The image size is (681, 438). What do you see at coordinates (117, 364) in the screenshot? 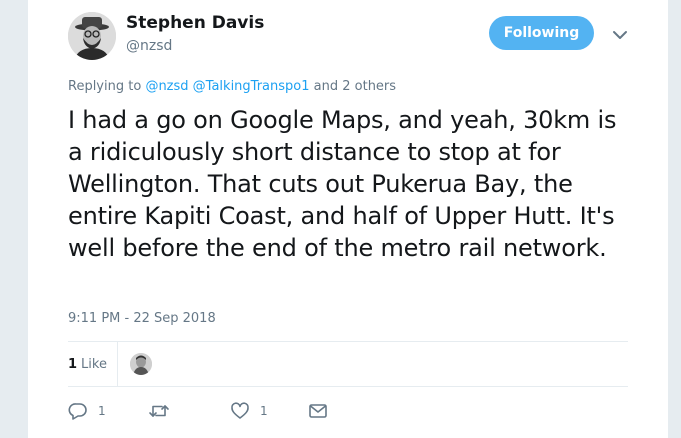
I see `stats-separator` at bounding box center [117, 364].